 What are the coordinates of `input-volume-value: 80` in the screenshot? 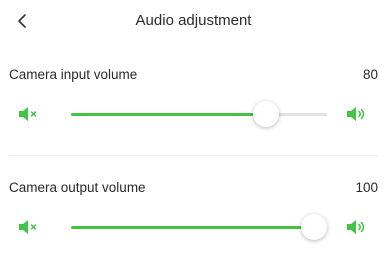 It's located at (370, 74).